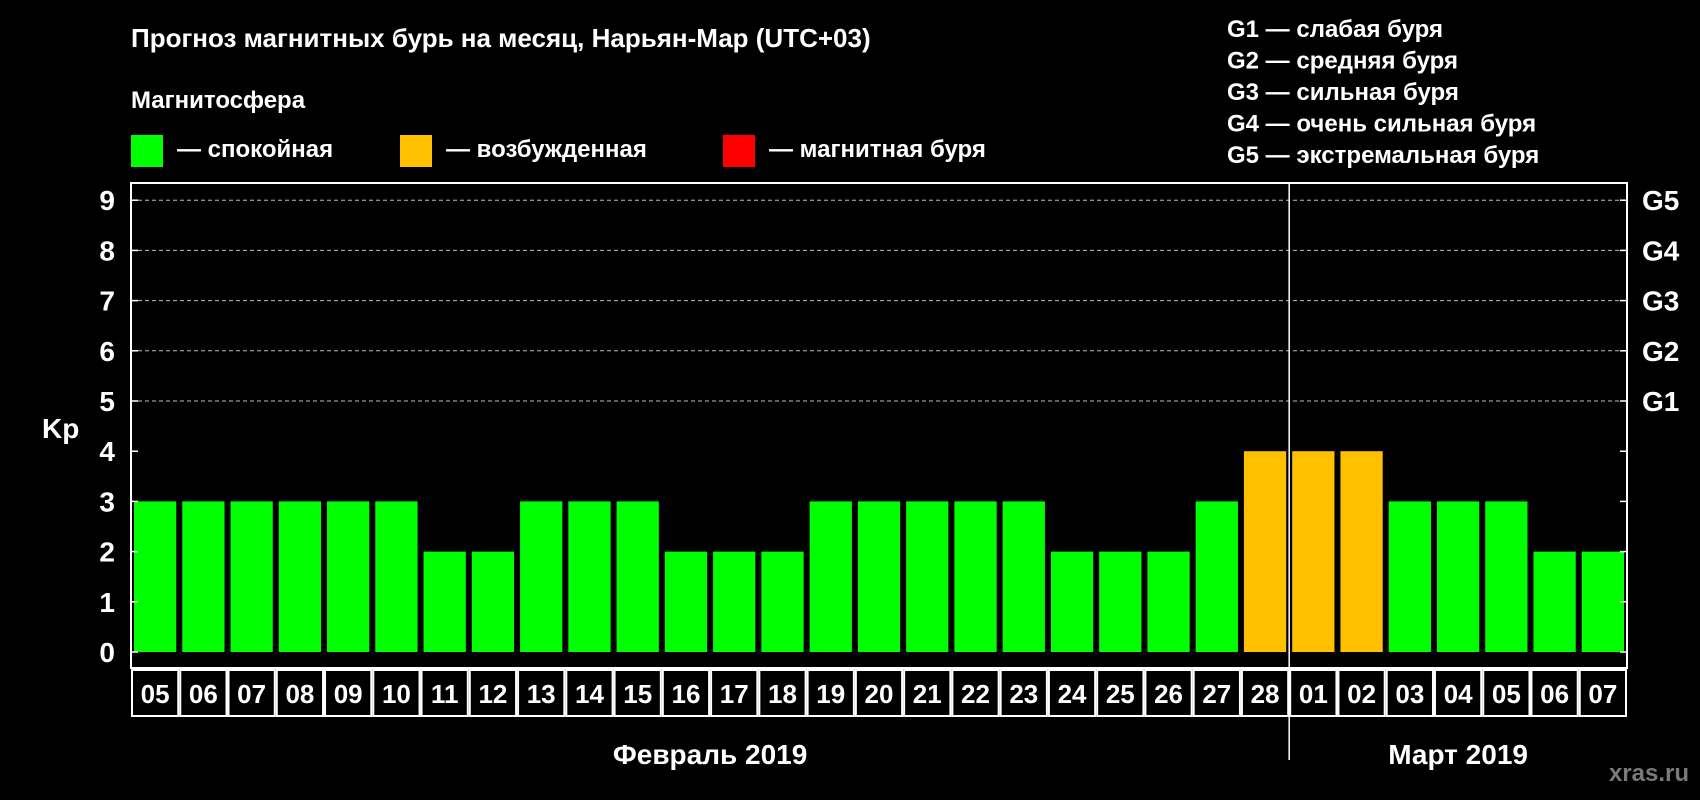  Describe the element at coordinates (1660, 401) in the screenshot. I see `right-axis-label: G1` at that location.